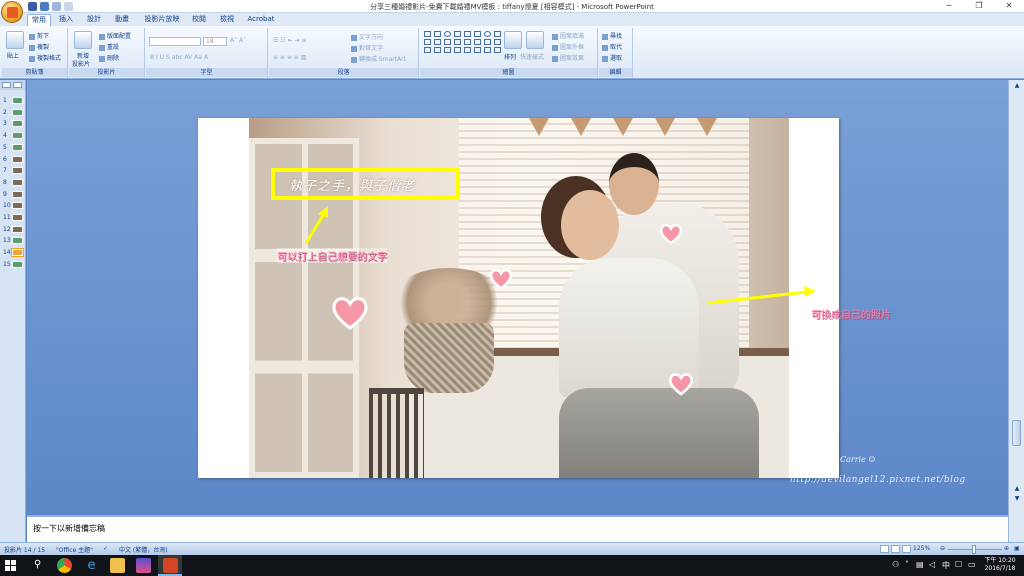 The width and height of the screenshot is (1024, 576). What do you see at coordinates (612, 57) in the screenshot?
I see `select-button: 選取` at bounding box center [612, 57].